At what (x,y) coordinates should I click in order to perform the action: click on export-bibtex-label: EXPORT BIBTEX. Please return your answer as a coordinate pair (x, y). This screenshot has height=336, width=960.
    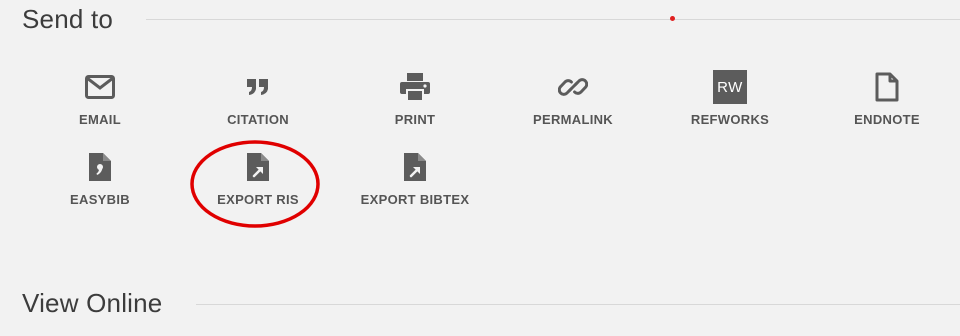
    Looking at the image, I should click on (415, 199).